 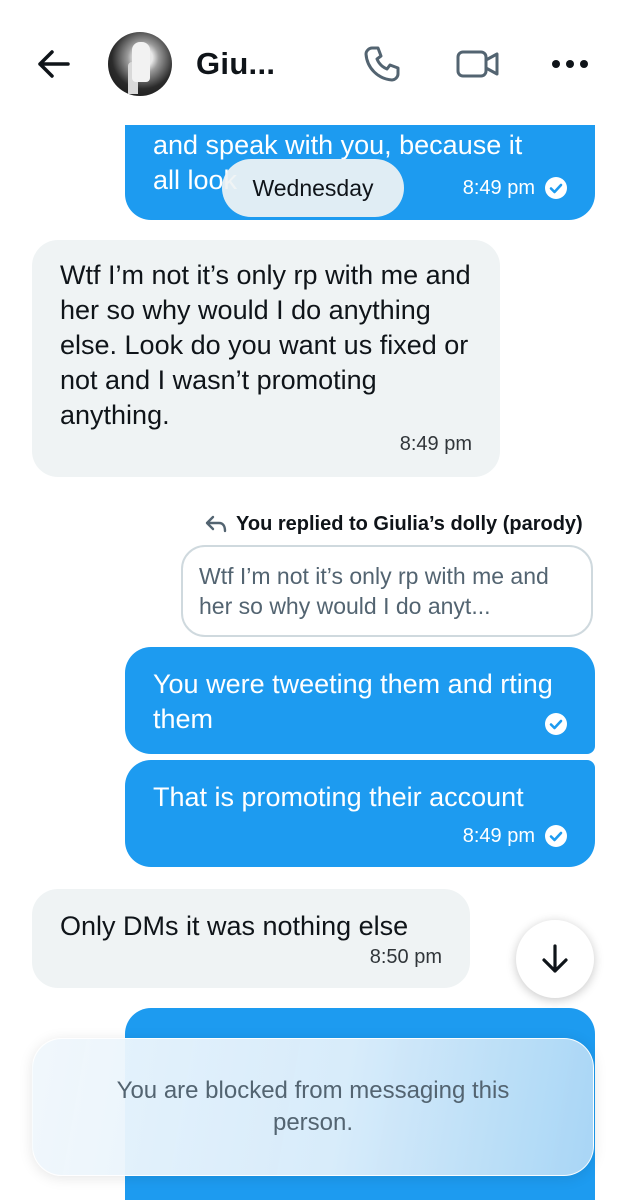 I want to click on message-bubble-sent: You were tweeting them and rting them, so click(x=360, y=700).